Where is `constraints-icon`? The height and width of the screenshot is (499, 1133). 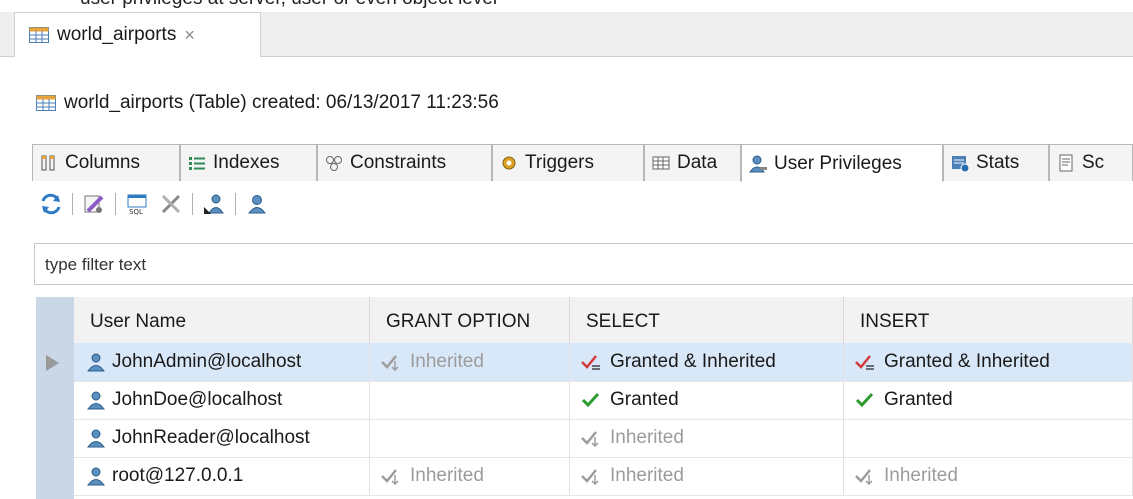 constraints-icon is located at coordinates (334, 163).